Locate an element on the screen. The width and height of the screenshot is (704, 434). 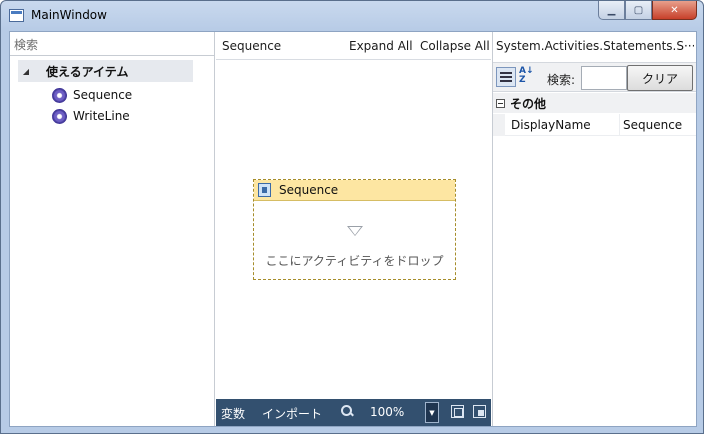
column-divider is located at coordinates (619, 125).